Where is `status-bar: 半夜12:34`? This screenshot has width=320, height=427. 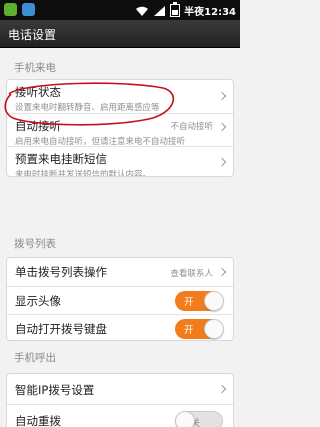 status-bar: 半夜12:34 is located at coordinates (120, 10).